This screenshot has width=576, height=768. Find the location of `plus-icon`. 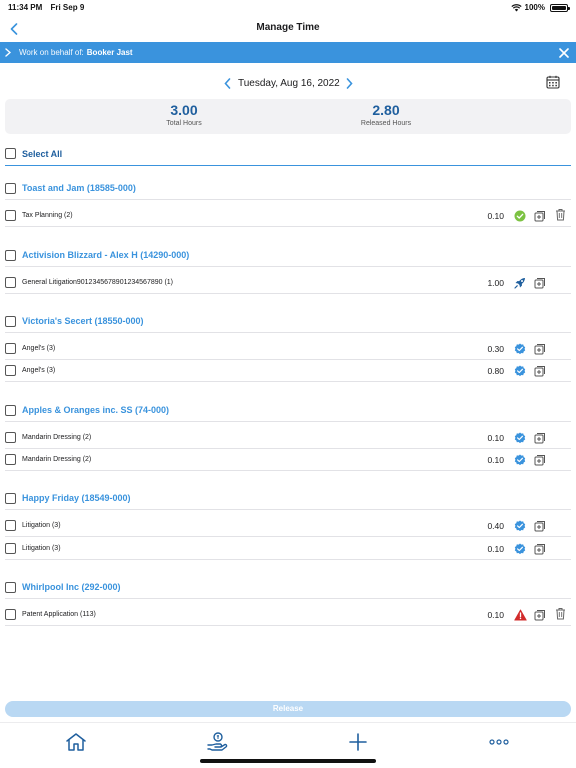

plus-icon is located at coordinates (358, 742).